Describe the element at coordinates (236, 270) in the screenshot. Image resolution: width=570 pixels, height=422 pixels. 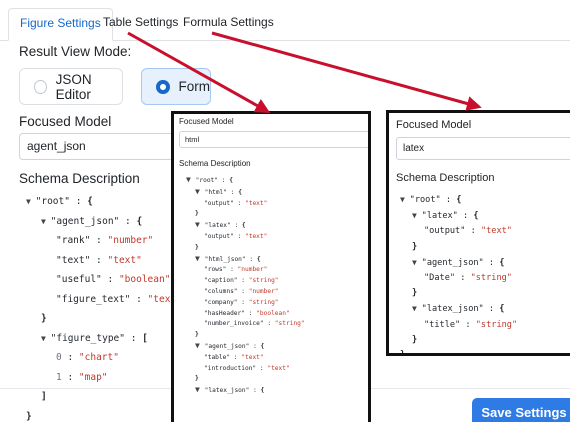
I see `tree-row: "rows" : "number"` at that location.